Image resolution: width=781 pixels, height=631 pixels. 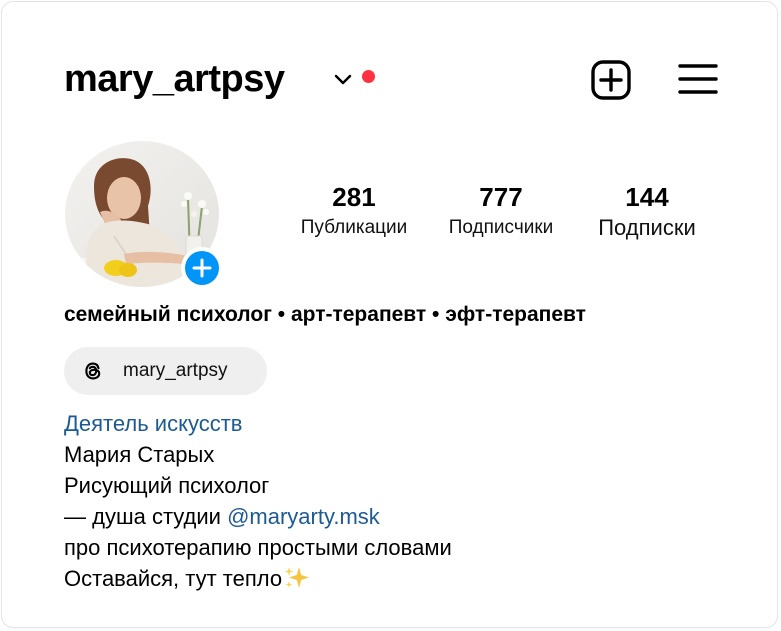 I want to click on studio-mention-link: @maryarty.msk, so click(x=303, y=516).